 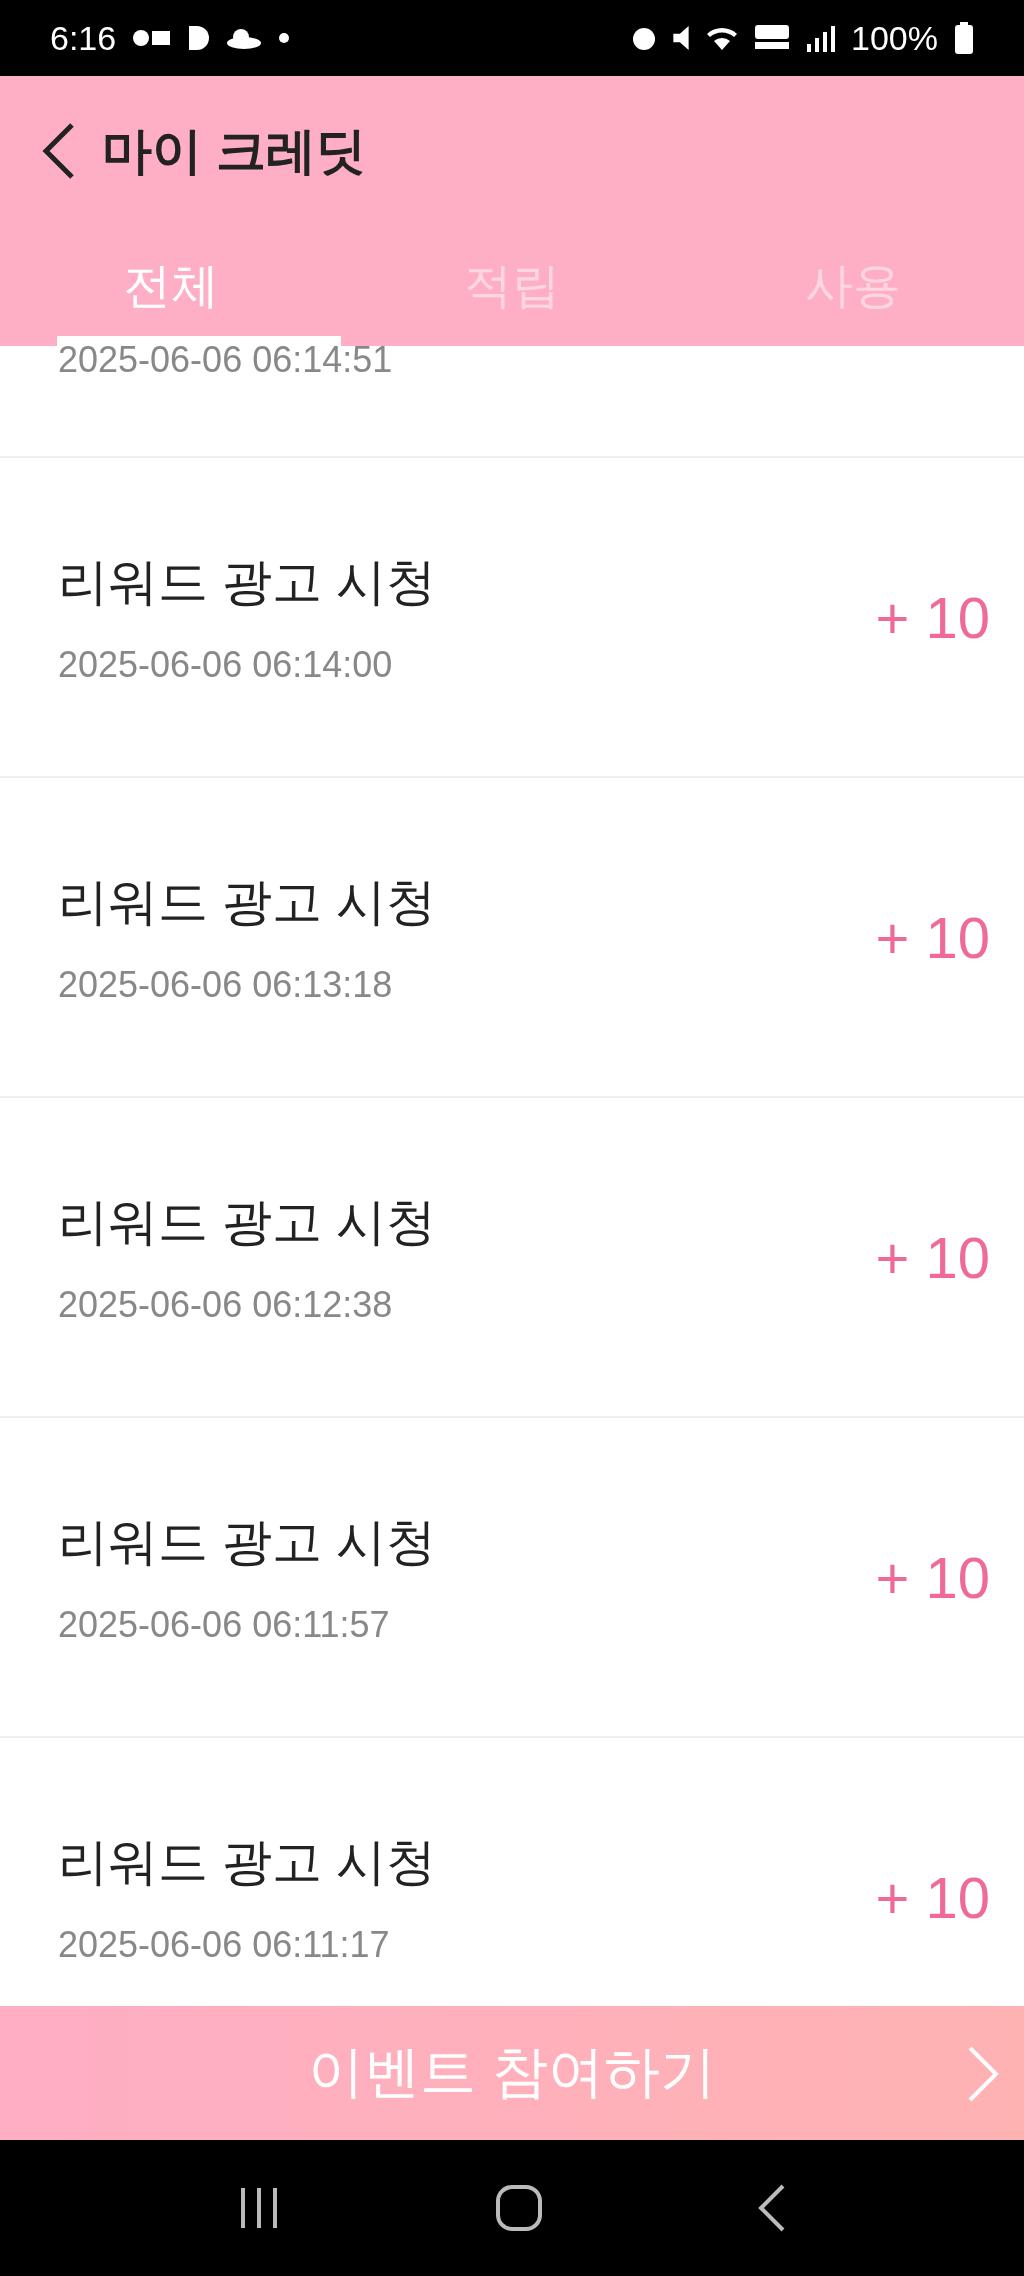 I want to click on battery-percent: 100%, so click(x=894, y=38).